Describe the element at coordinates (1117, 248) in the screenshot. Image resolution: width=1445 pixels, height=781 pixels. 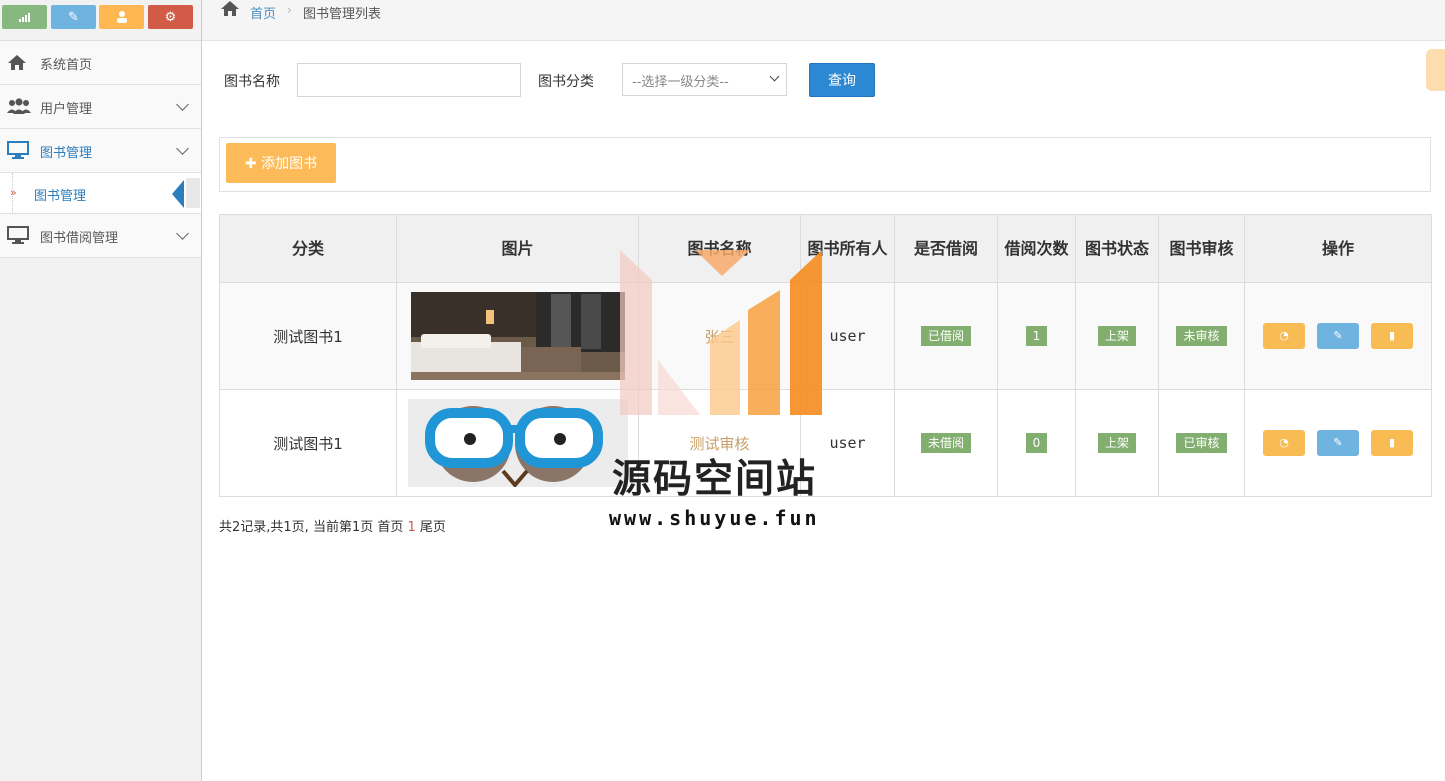
I see `column-header: 图书状态` at that location.